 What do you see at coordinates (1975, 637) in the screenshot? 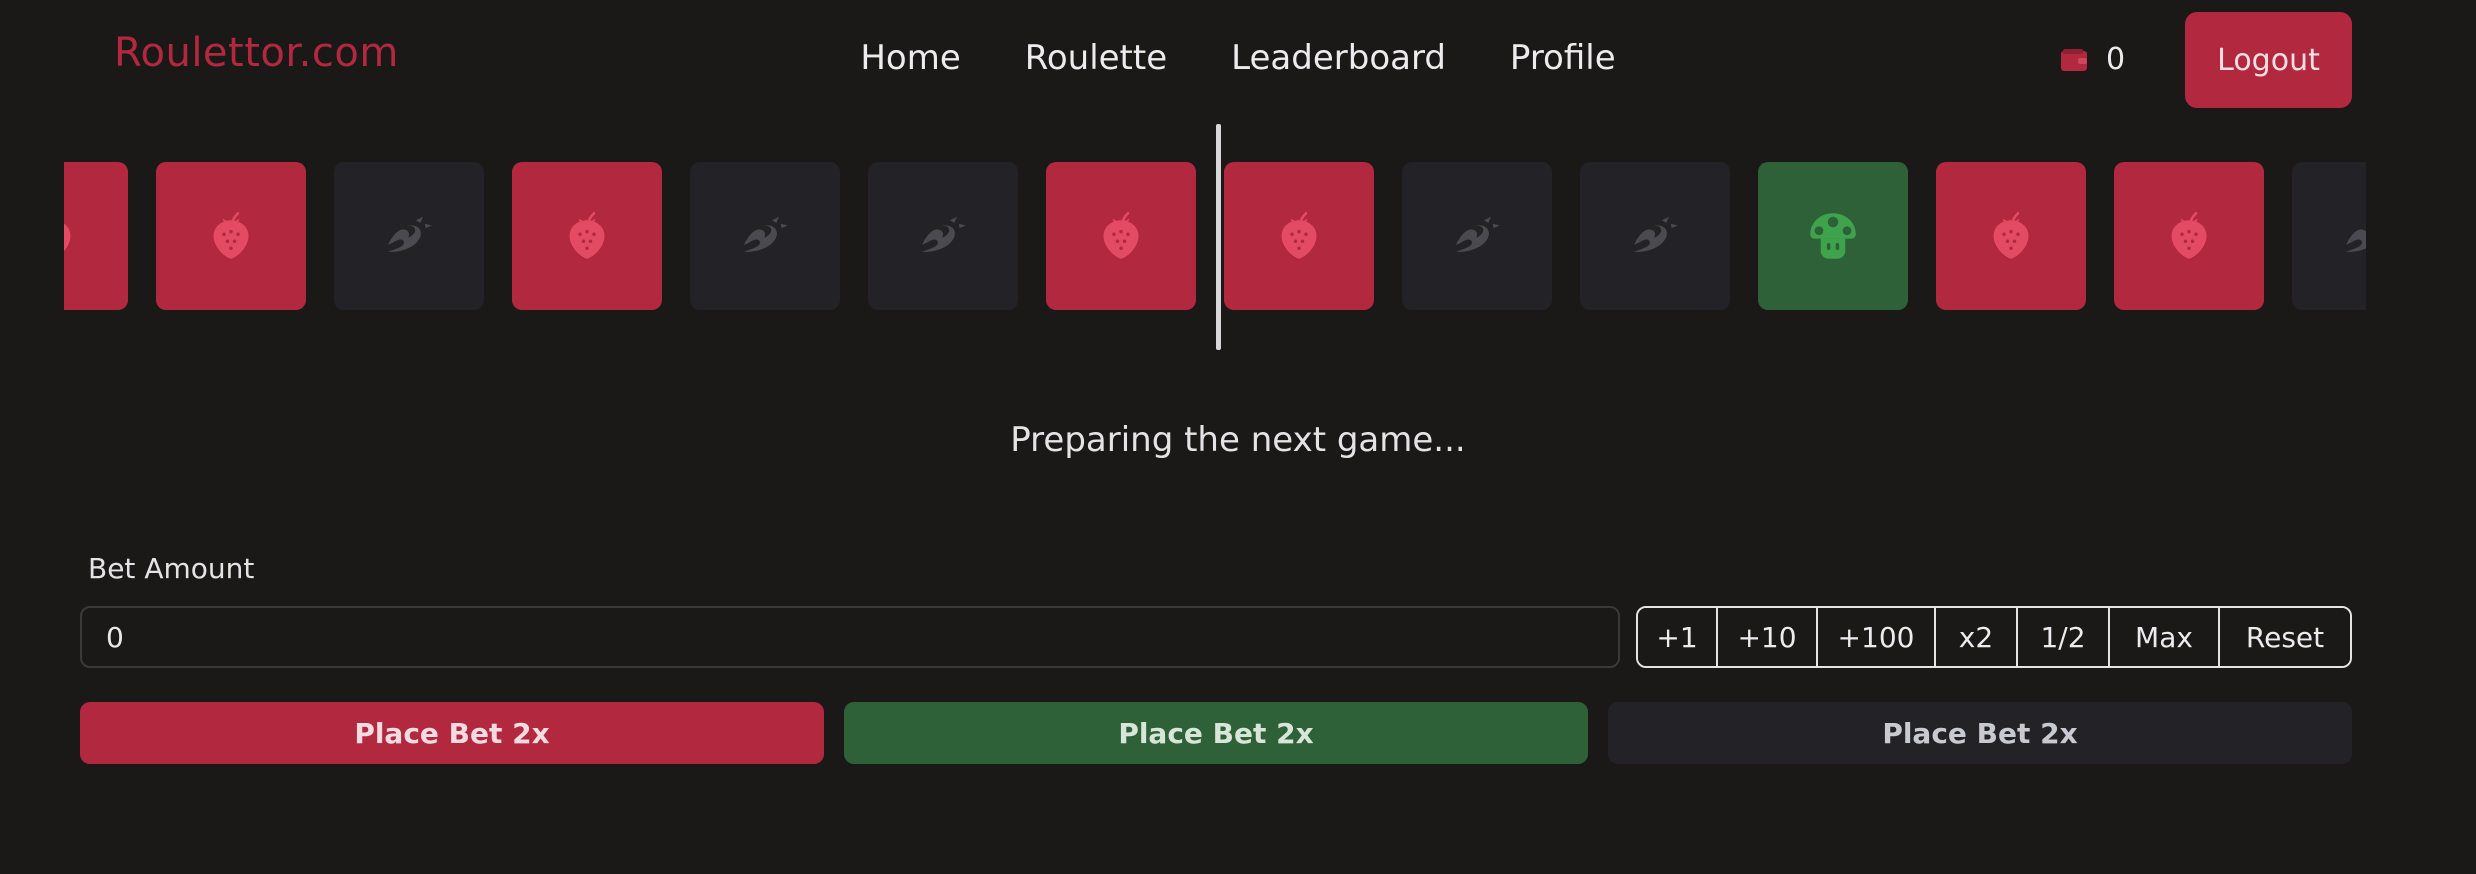
I see `double-button: x2` at bounding box center [1975, 637].